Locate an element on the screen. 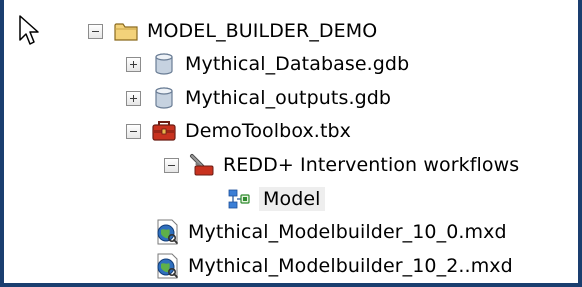  tree-node-mxd-10-2: Mythical_Modelbuilder_10_2..mxd is located at coordinates (333, 266).